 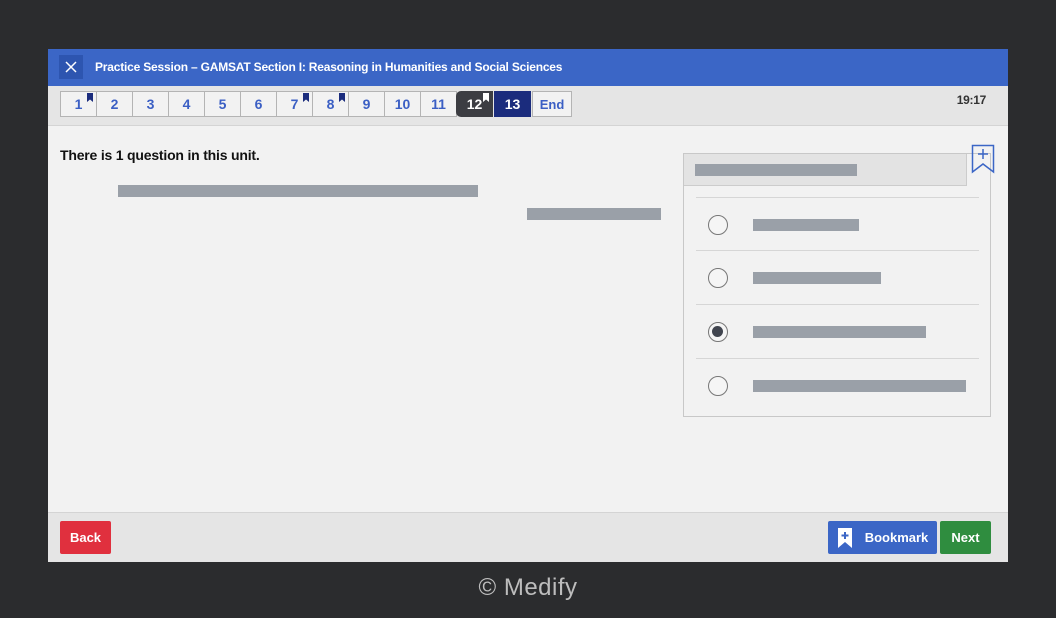 What do you see at coordinates (330, 104) in the screenshot?
I see `question-button-8: 8` at bounding box center [330, 104].